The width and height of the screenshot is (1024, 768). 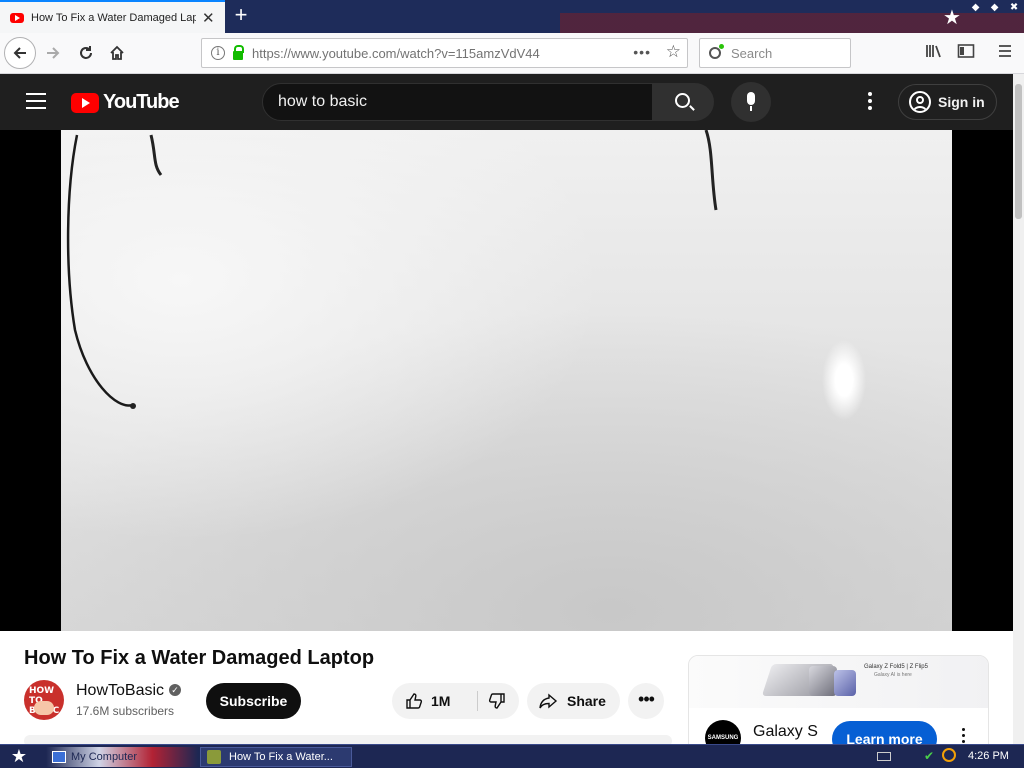 I want to click on network-tray-icon: ✔, so click(x=930, y=756).